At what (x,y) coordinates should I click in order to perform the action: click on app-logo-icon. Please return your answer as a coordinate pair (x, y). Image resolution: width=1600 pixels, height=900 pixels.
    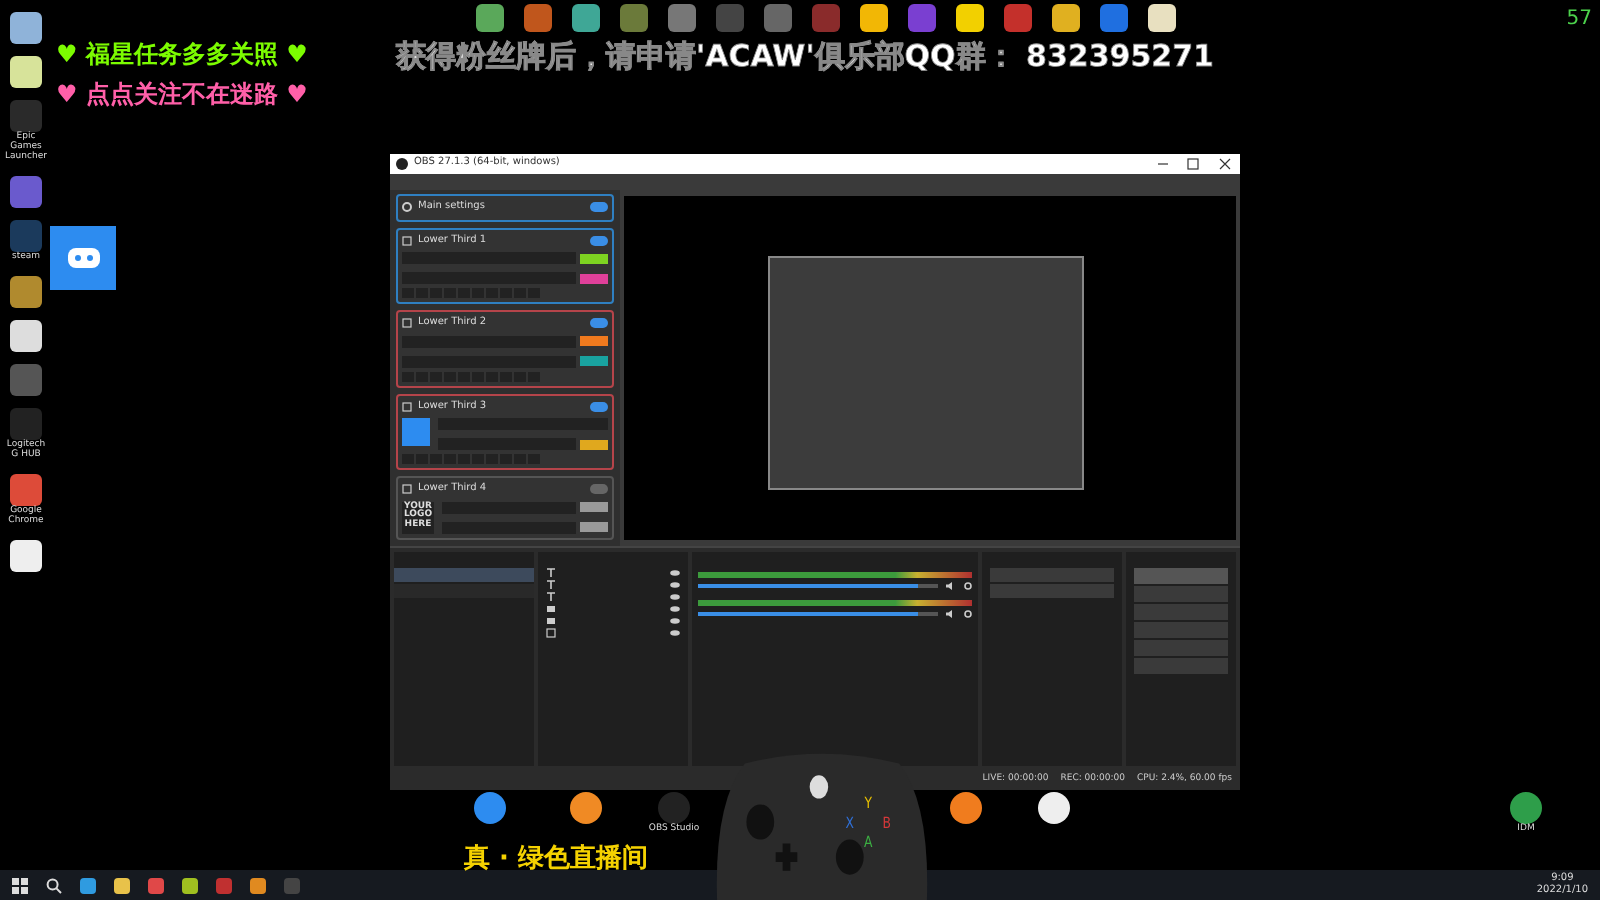
    Looking at the image, I should click on (402, 164).